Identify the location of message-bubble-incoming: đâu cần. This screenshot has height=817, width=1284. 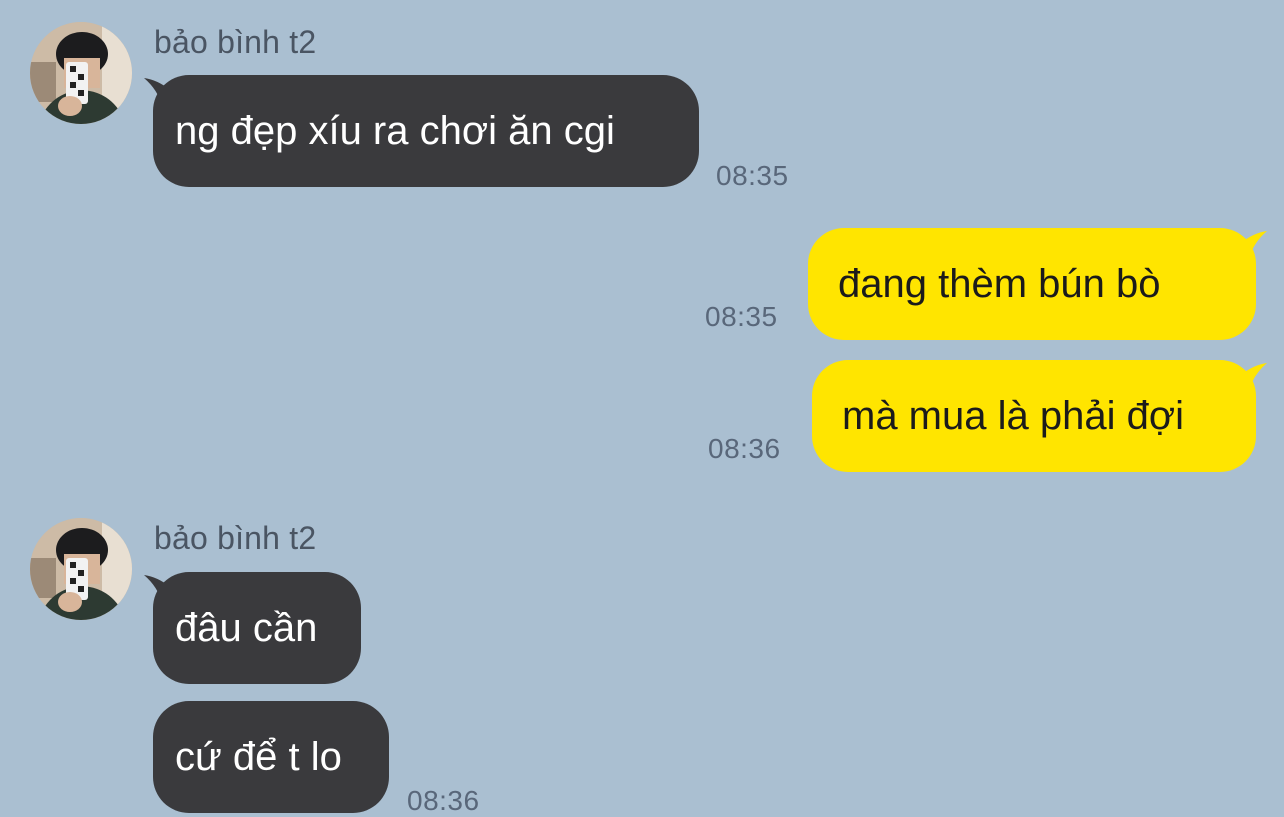
(257, 628).